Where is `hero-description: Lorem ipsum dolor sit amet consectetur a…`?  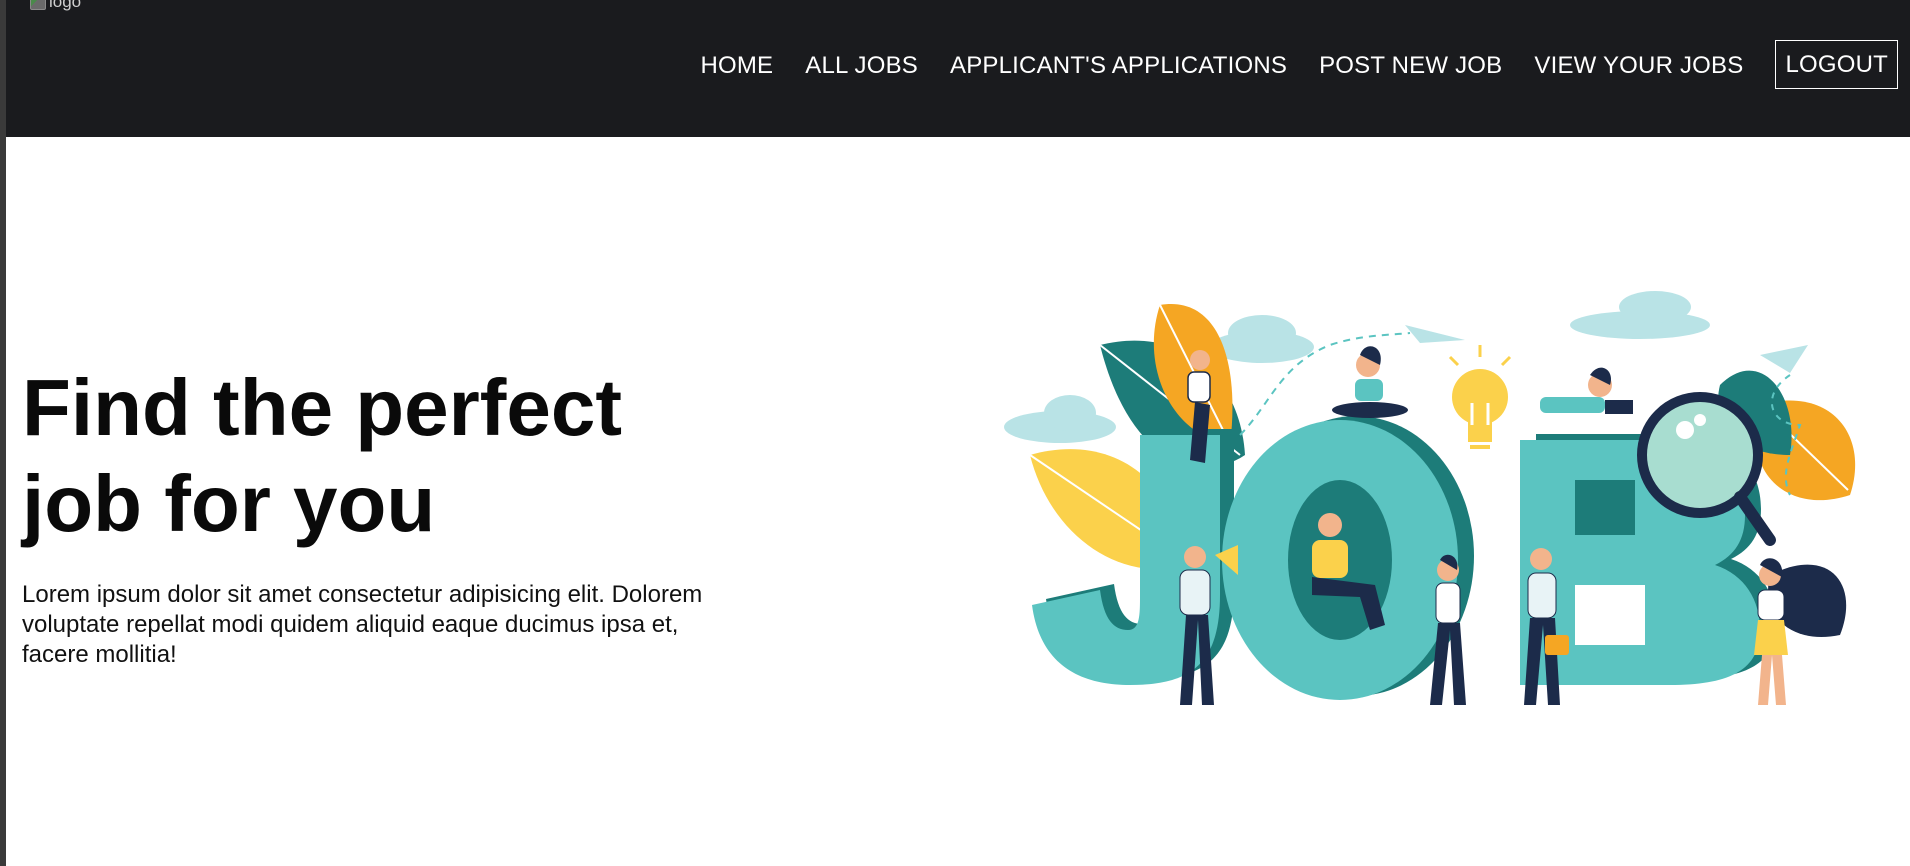
hero-description: Lorem ipsum dolor sit amet consectetur a… is located at coordinates (402, 625).